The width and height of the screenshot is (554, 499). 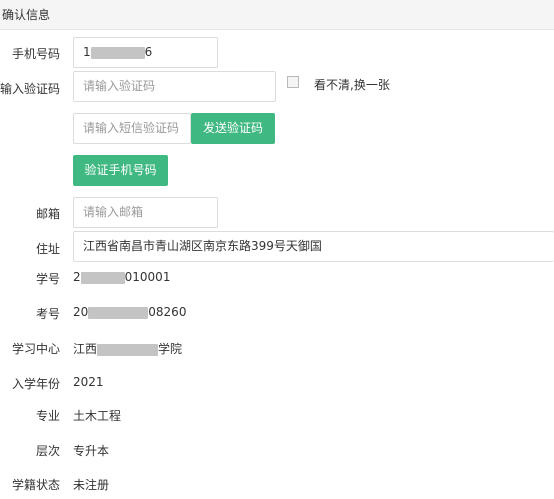 I want to click on status-value: 未注册, so click(x=91, y=485).